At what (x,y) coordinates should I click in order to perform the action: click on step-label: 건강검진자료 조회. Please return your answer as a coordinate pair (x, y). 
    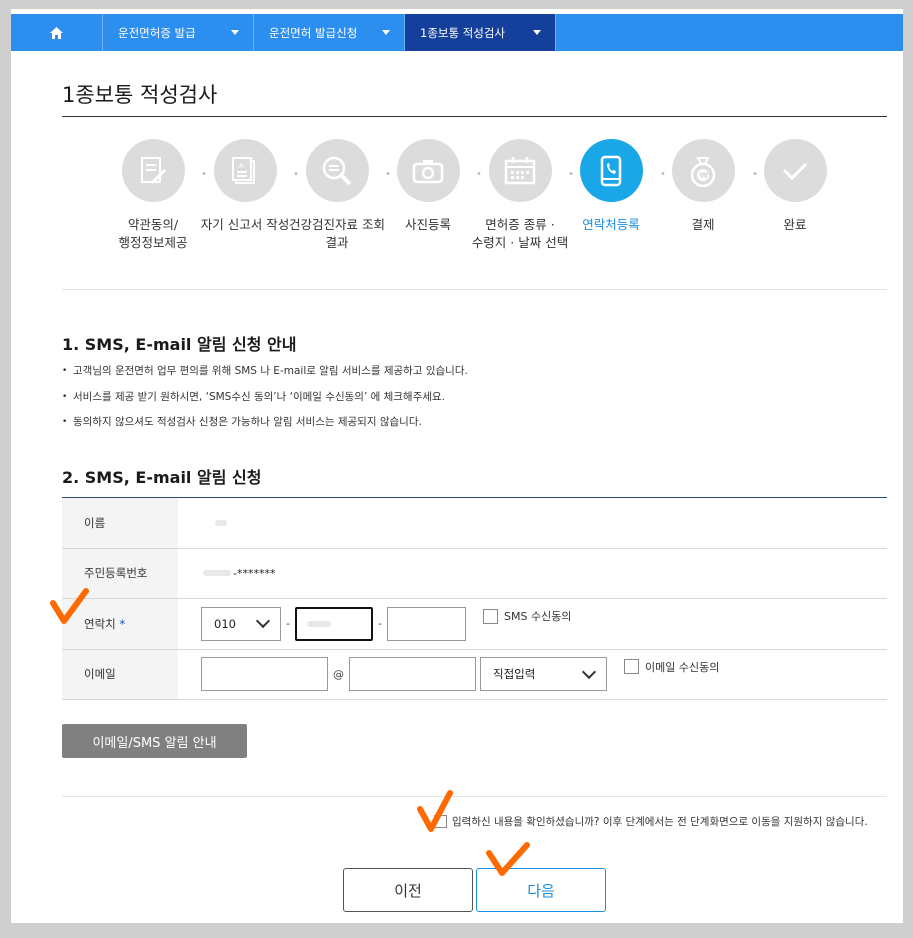
    Looking at the image, I should click on (337, 224).